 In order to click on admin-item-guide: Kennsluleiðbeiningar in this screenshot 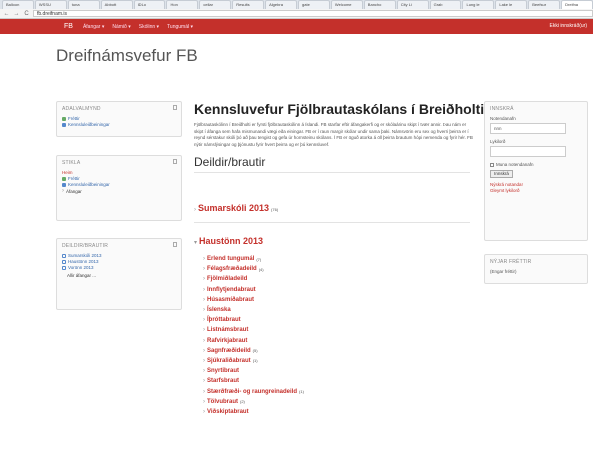, I will do `click(121, 124)`.